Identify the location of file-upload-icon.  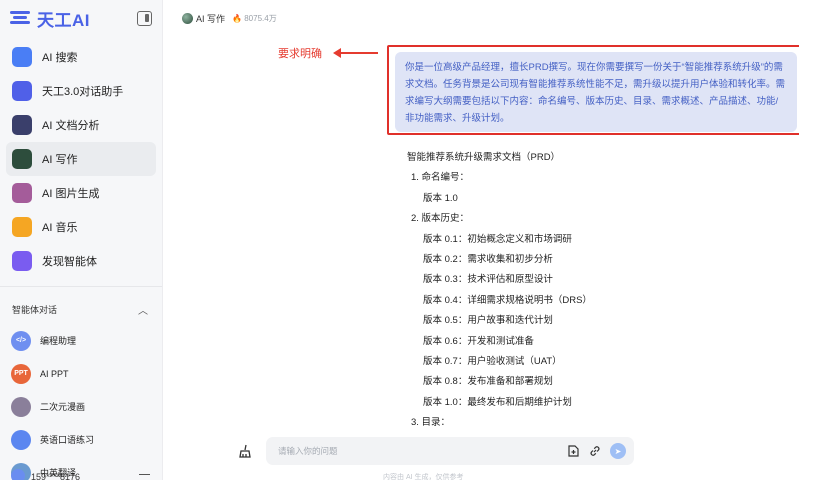
(573, 451).